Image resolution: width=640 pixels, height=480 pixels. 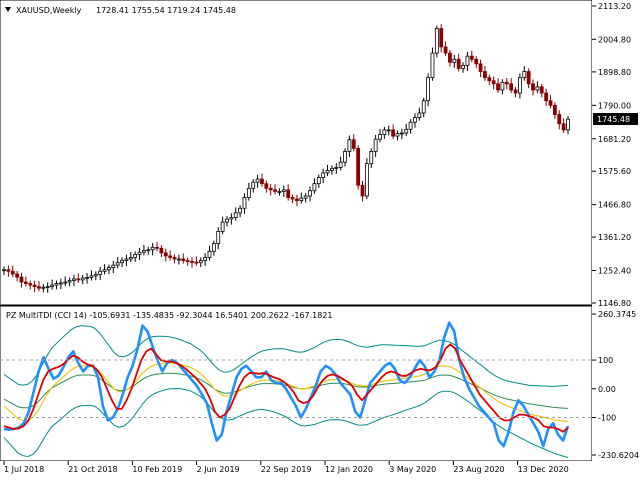 What do you see at coordinates (166, 10) in the screenshot?
I see `ohlc-label: 1728.41 1755.54 1719.24 1745.48` at bounding box center [166, 10].